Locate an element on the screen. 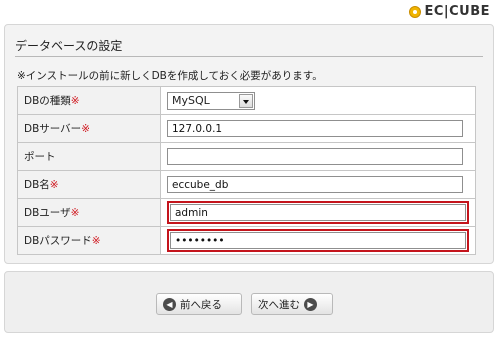  back-button-label: 前へ戻る is located at coordinates (201, 304).